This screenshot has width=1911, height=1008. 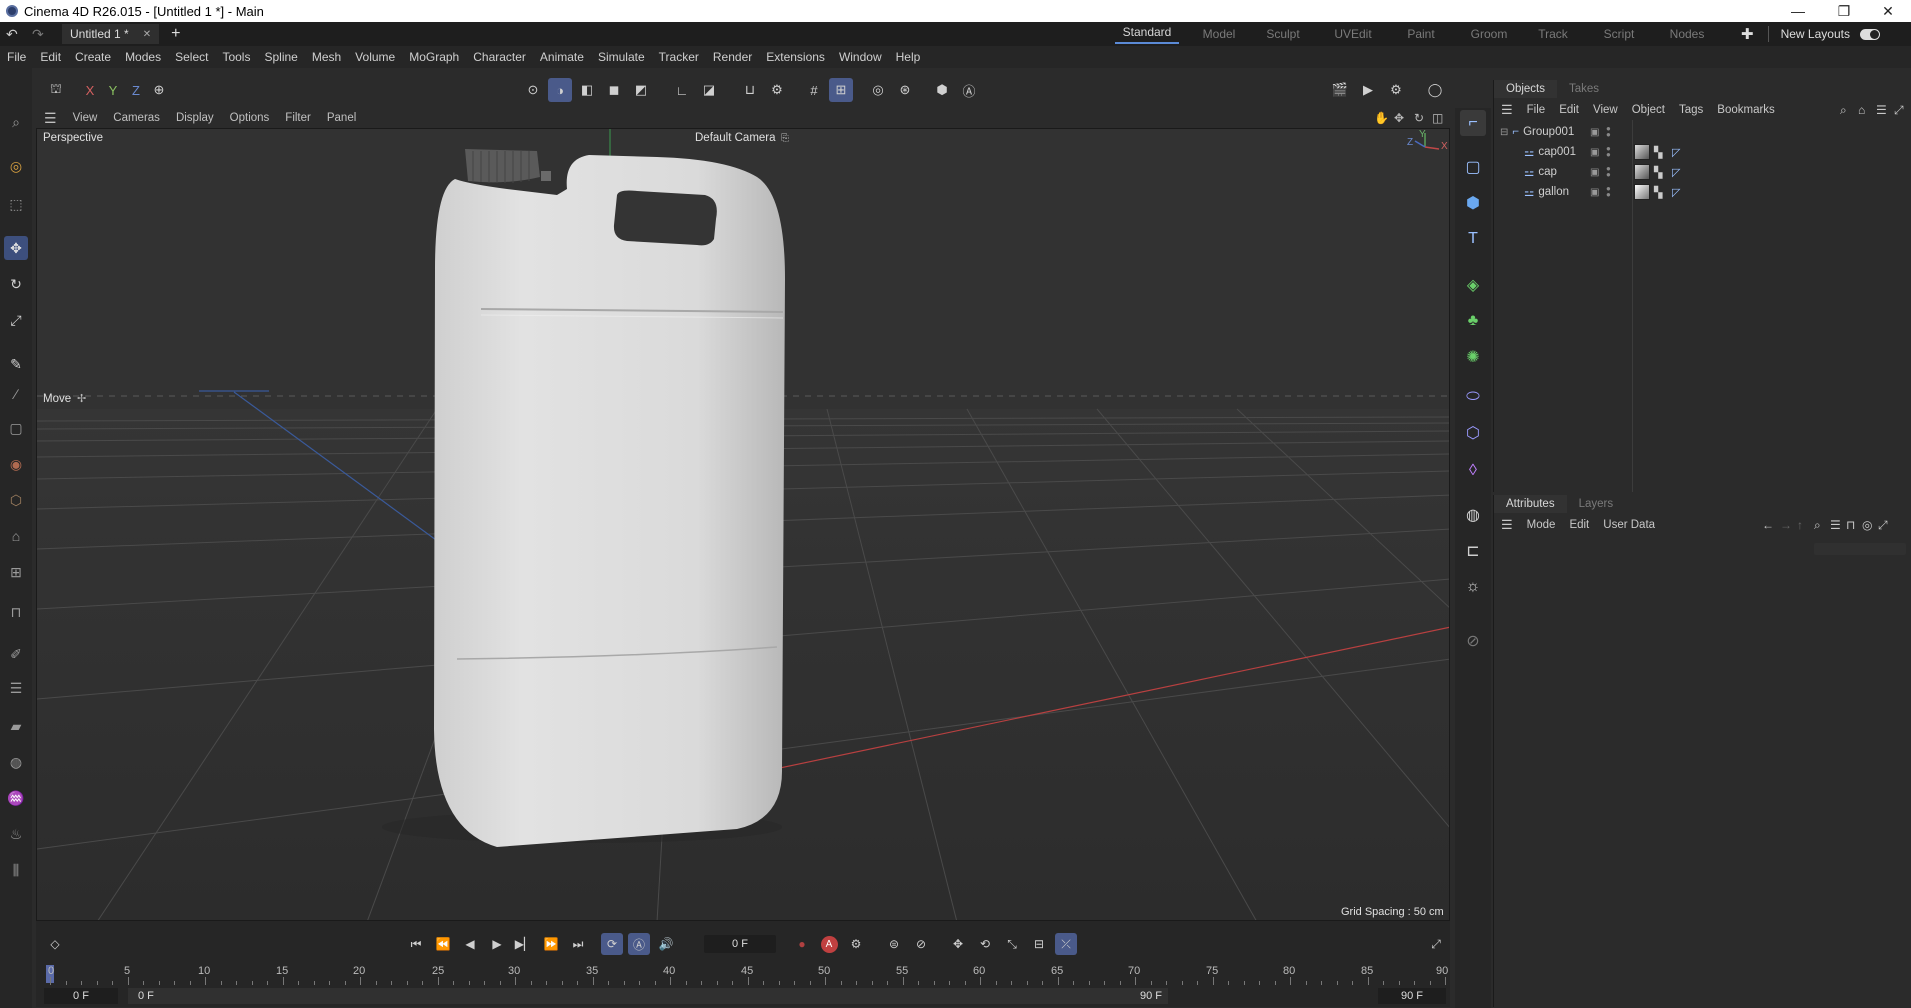 What do you see at coordinates (562, 57) in the screenshot?
I see `menu-animate: Animate` at bounding box center [562, 57].